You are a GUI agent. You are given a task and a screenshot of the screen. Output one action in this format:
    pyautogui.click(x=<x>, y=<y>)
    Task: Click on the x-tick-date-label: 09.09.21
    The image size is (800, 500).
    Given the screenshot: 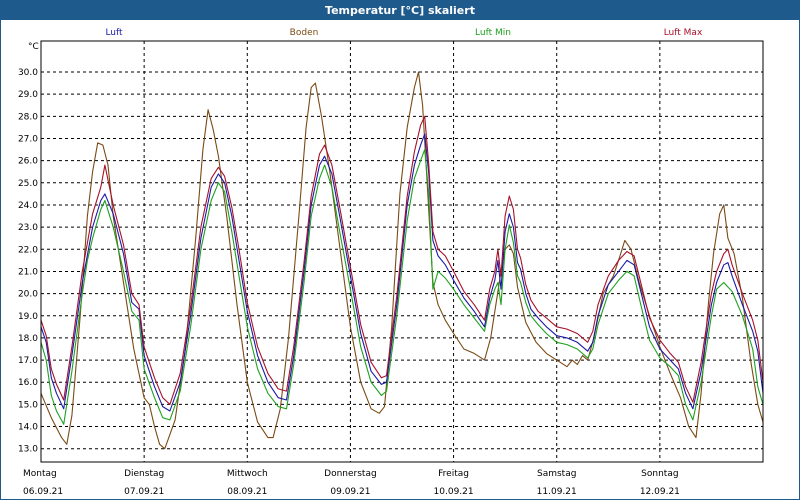 What is the action you would take?
    pyautogui.click(x=350, y=492)
    